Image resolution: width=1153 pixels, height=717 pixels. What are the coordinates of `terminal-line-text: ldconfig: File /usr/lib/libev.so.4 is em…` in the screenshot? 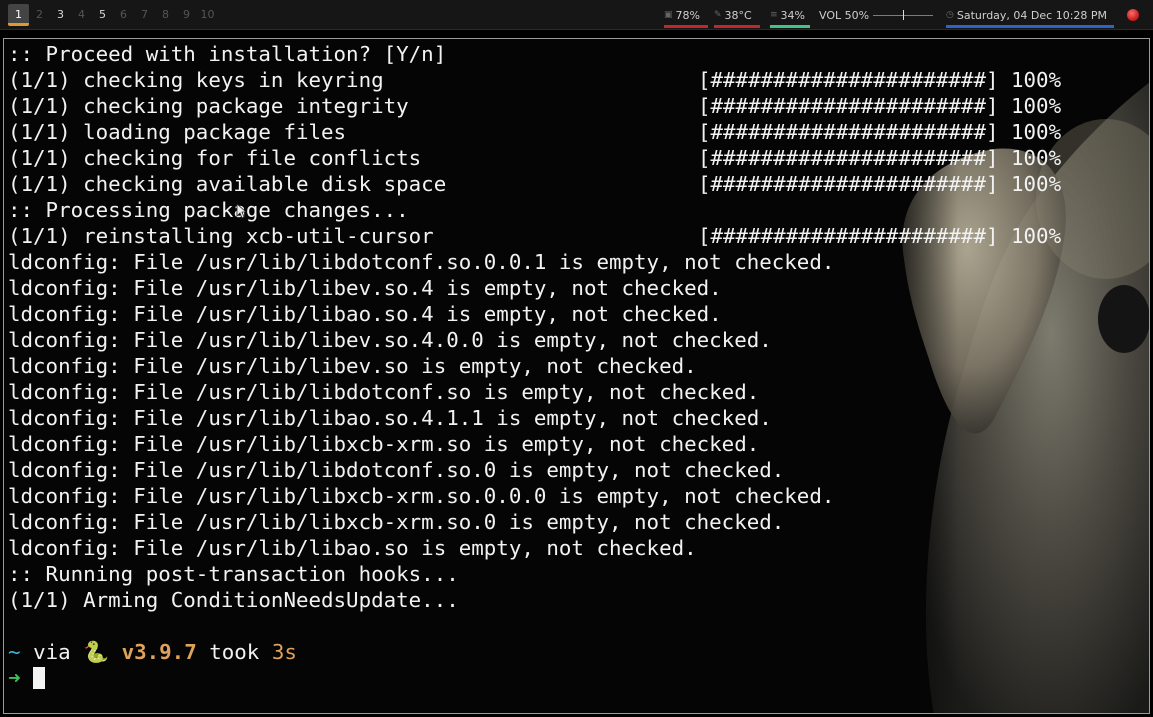 It's located at (365, 288).